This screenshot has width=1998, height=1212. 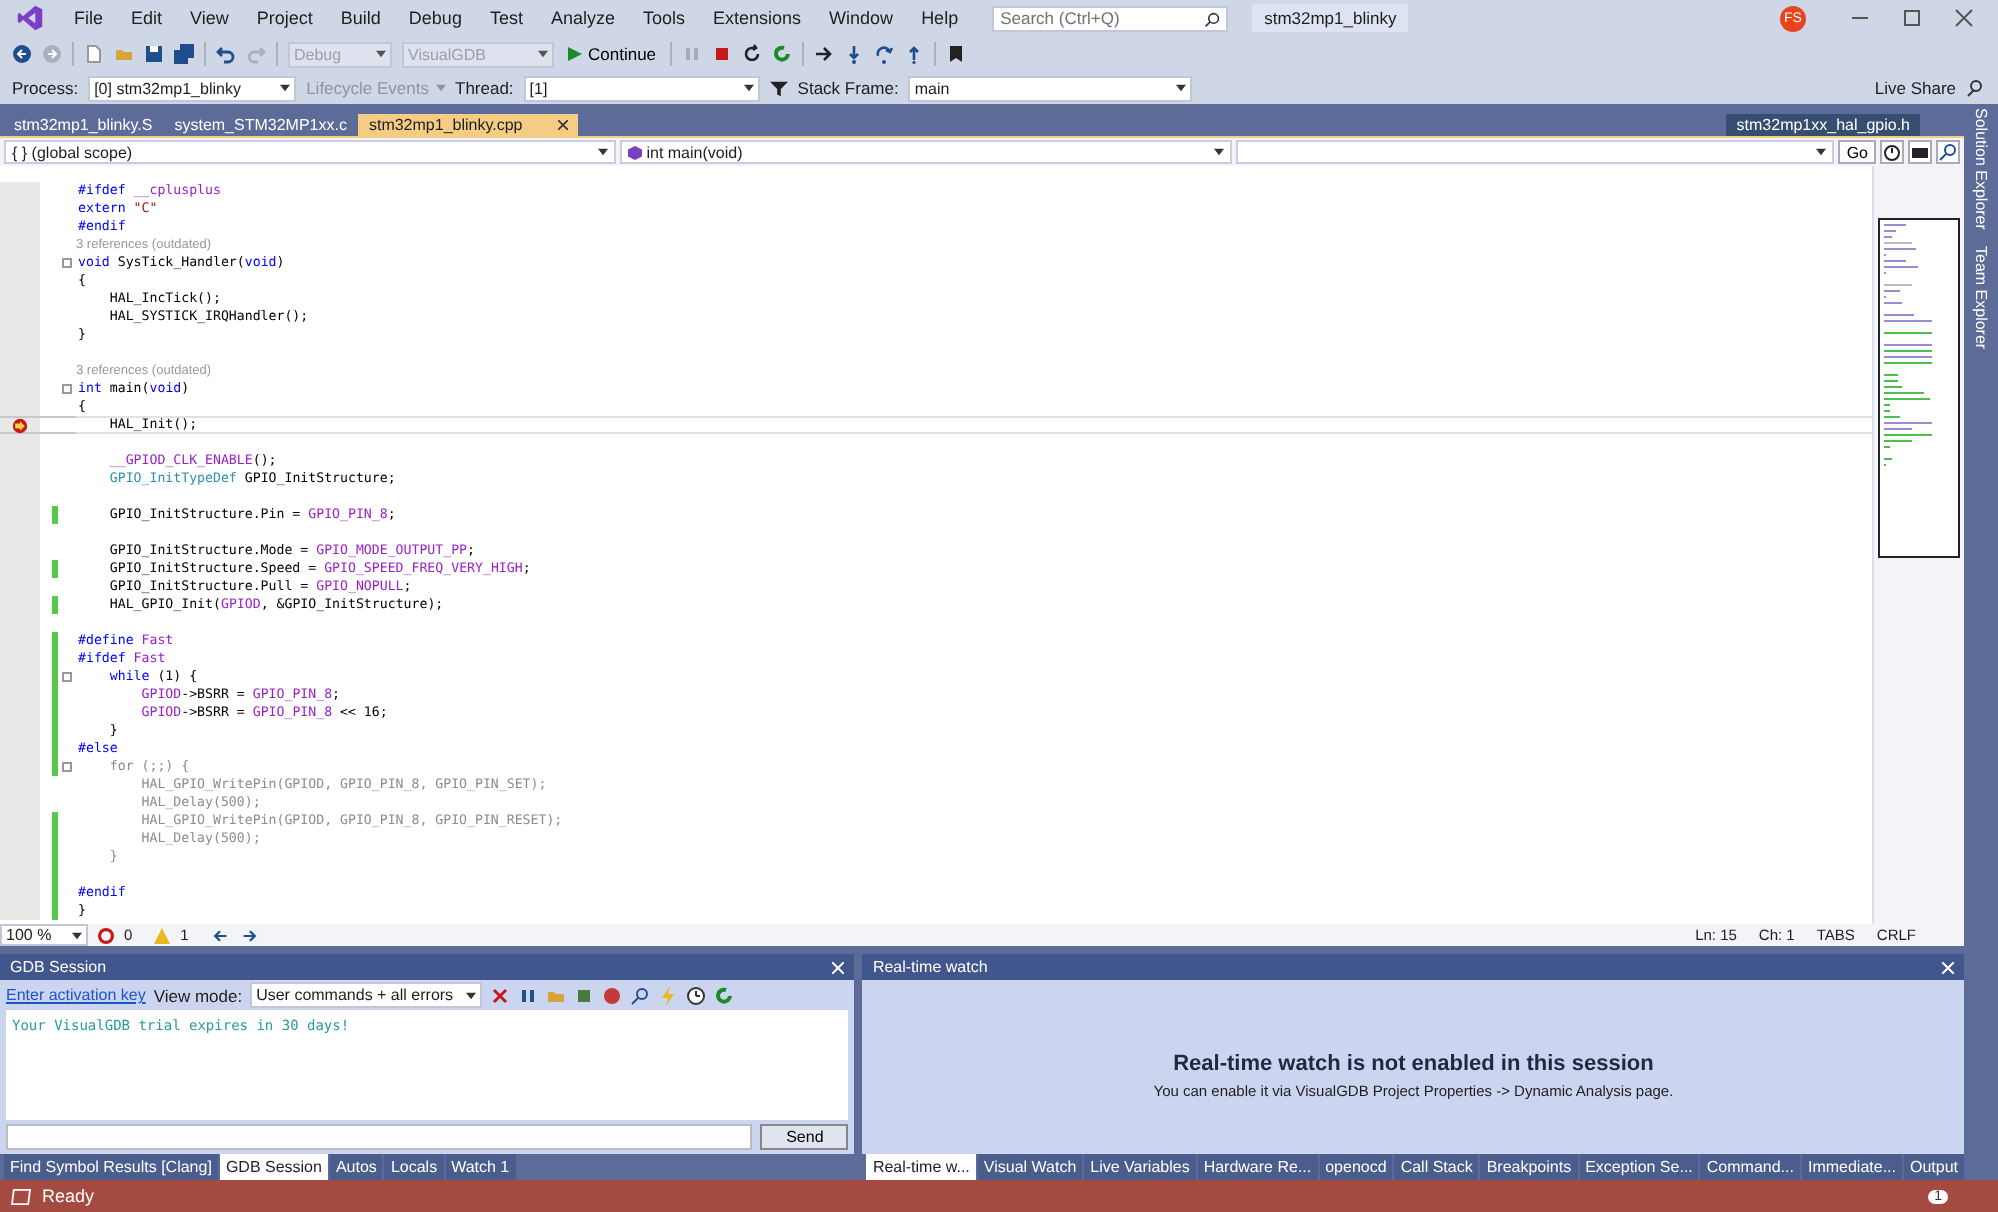 I want to click on zoom-dropdown: 100 %, so click(x=44, y=935).